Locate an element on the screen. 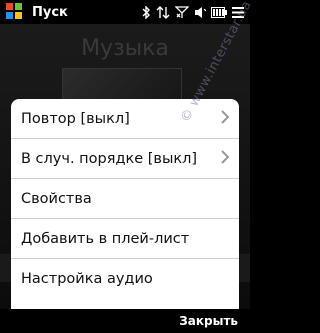 The width and height of the screenshot is (320, 333). menu-item-shuffle: В случ. порядке [выкл] is located at coordinates (125, 159).